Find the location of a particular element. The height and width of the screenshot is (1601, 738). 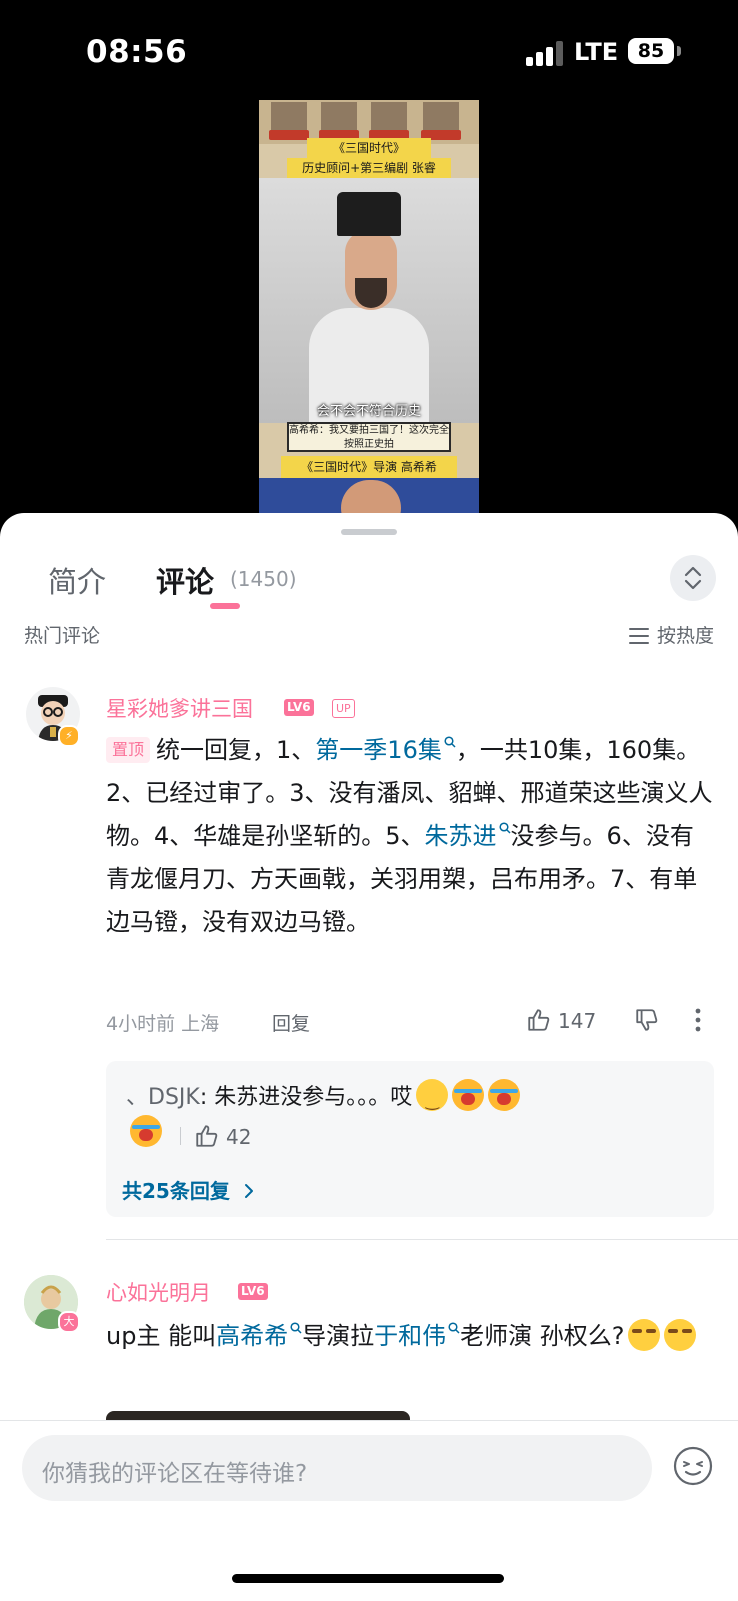

reply-like-button: 42 is located at coordinates (222, 1136).